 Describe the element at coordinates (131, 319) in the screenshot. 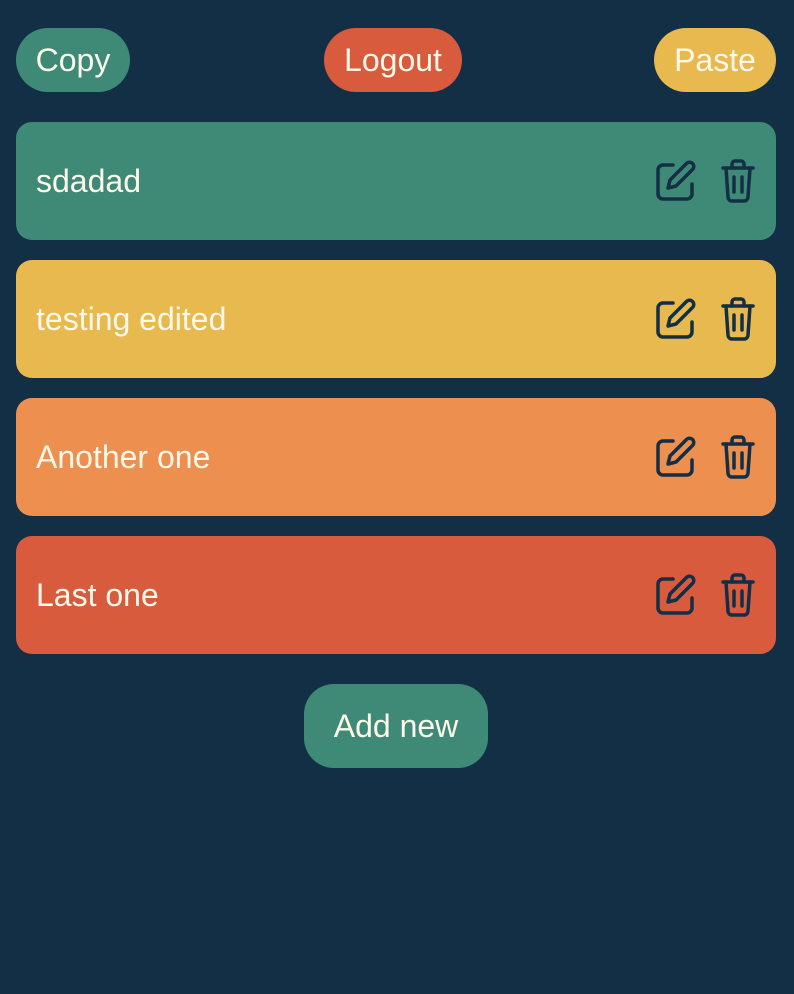

I see `note-text: testing edited` at that location.